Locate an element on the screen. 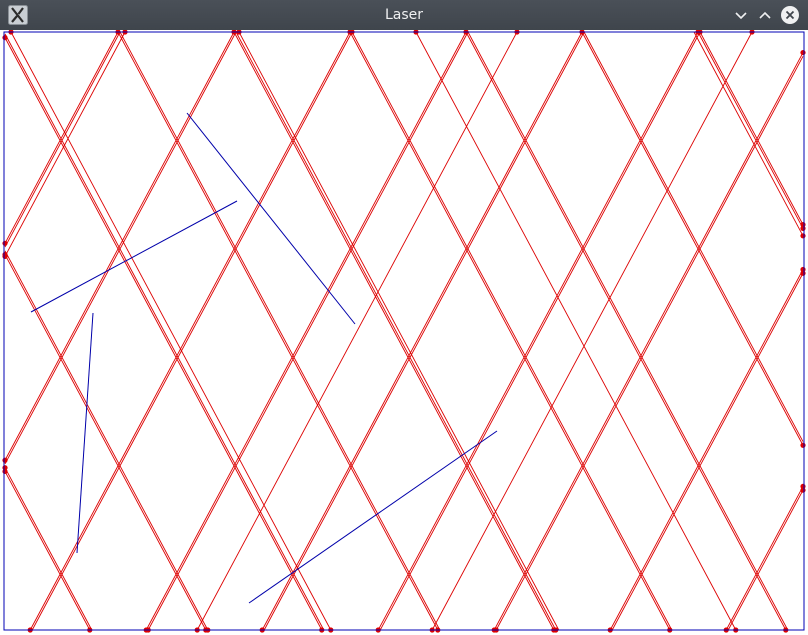 This screenshot has width=808, height=635. chevron-down-icon is located at coordinates (741, 16).